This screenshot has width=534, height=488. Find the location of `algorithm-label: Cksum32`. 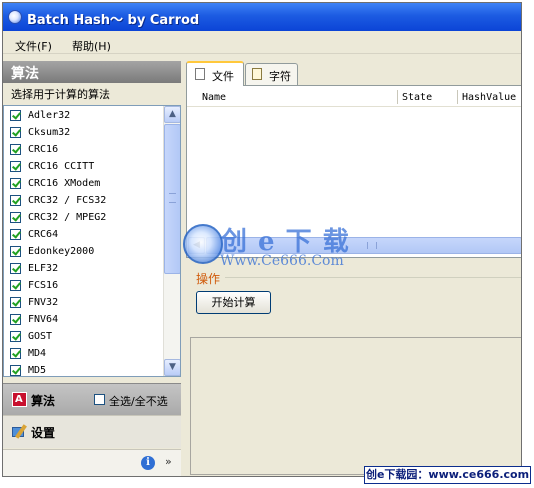

algorithm-label: Cksum32 is located at coordinates (49, 132).